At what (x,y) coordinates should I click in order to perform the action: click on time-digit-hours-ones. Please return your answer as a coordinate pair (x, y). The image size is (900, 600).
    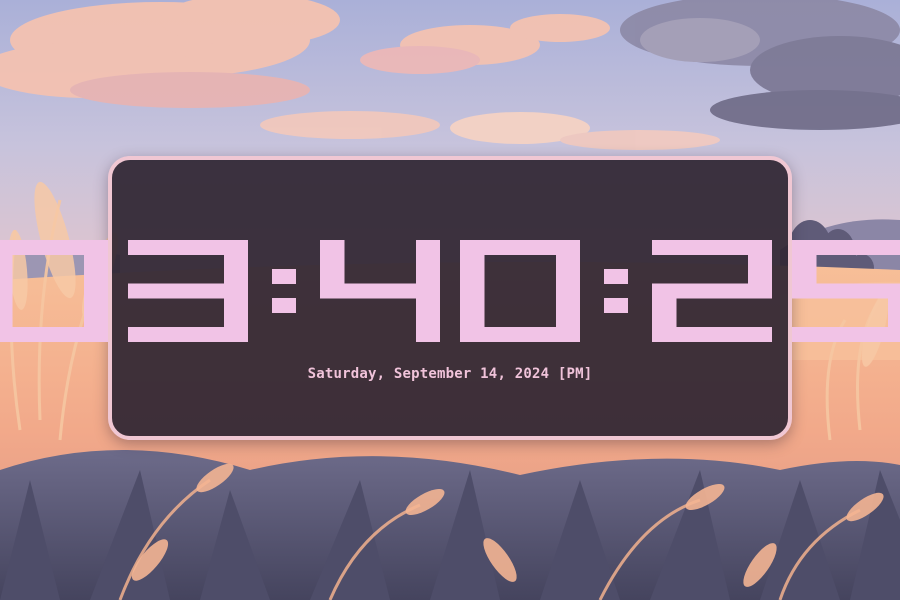
    Looking at the image, I should click on (188, 291).